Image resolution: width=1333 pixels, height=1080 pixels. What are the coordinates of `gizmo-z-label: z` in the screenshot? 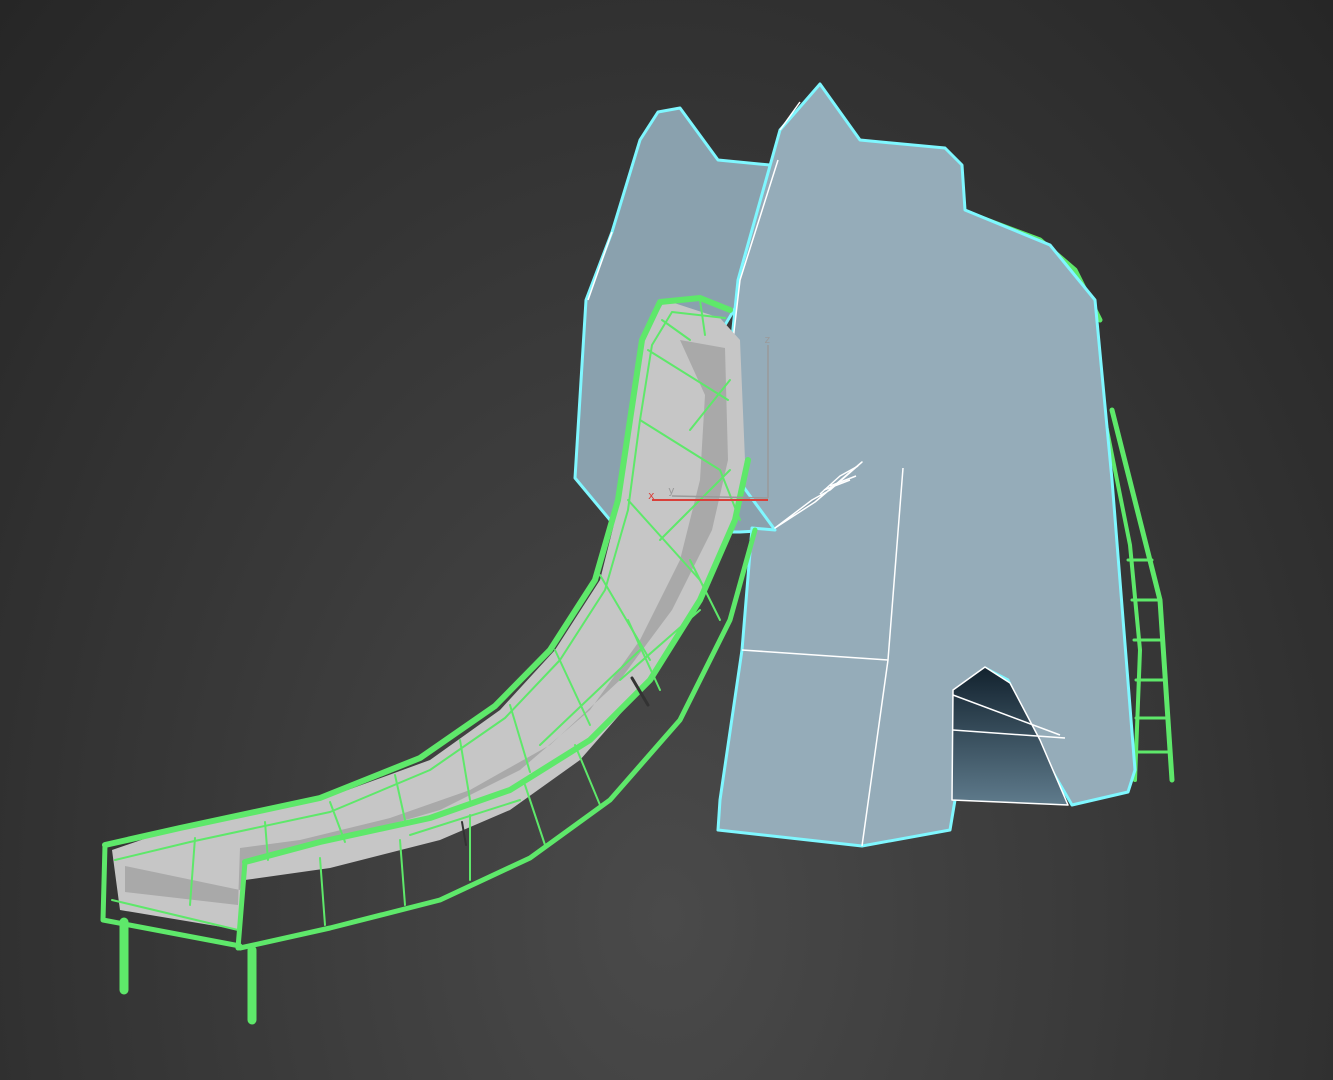 It's located at (767, 339).